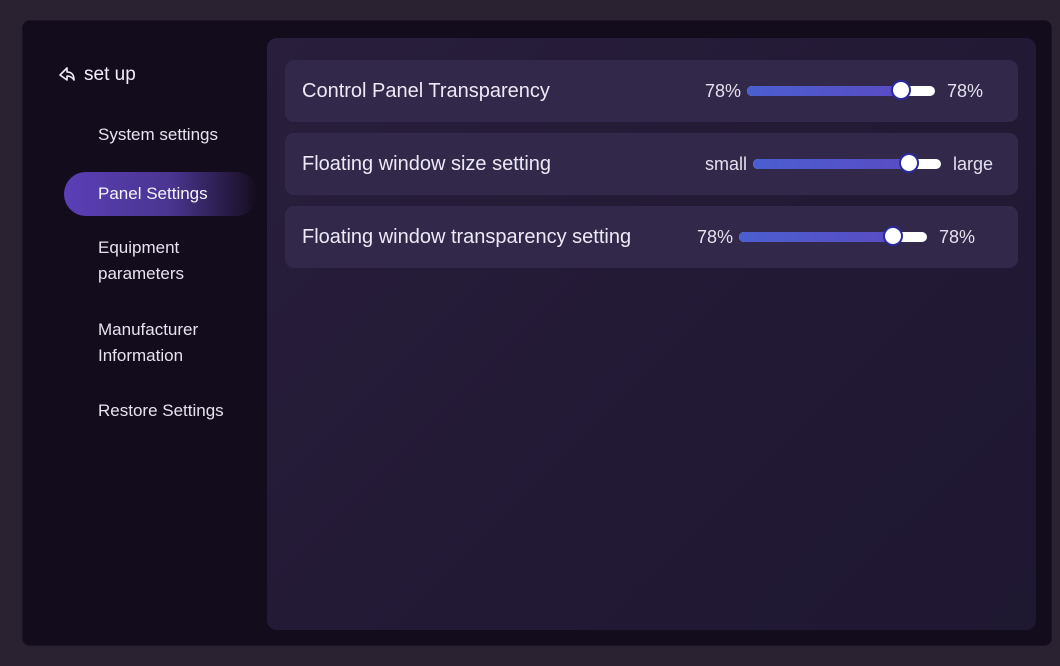  I want to click on setting-title: Floating window size setting, so click(427, 164).